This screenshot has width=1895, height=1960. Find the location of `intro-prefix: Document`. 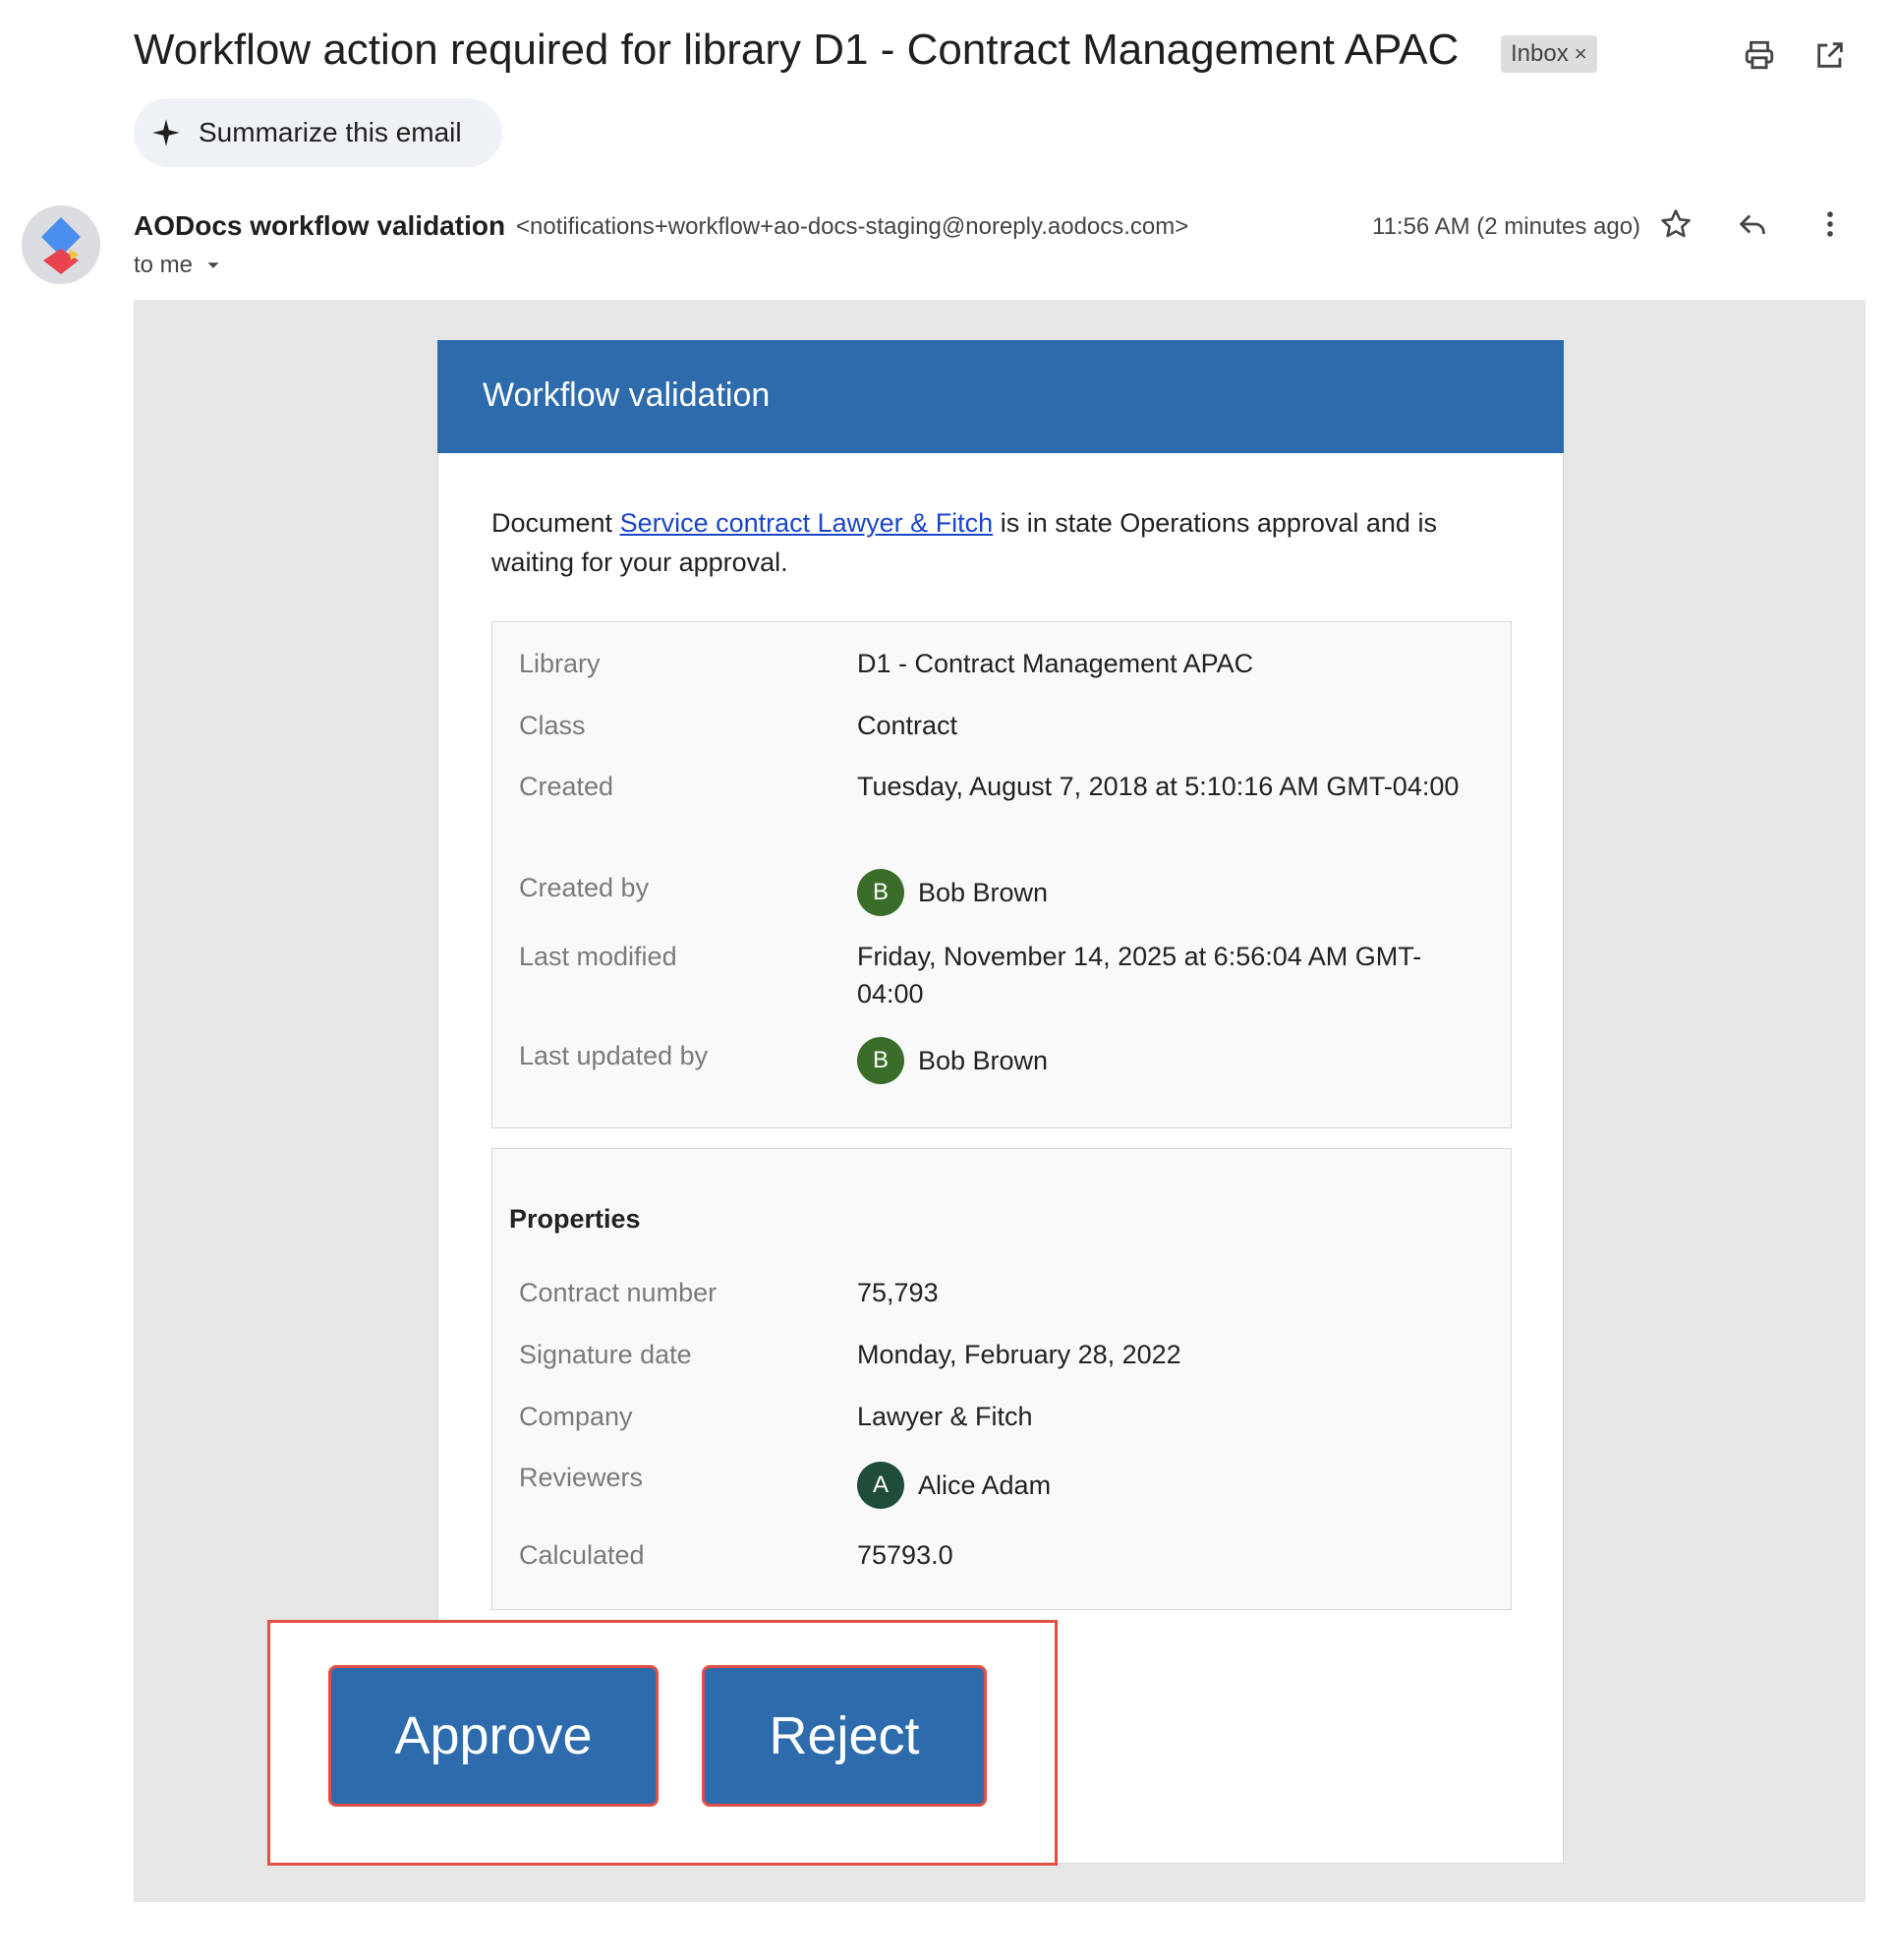

intro-prefix: Document is located at coordinates (555, 523).